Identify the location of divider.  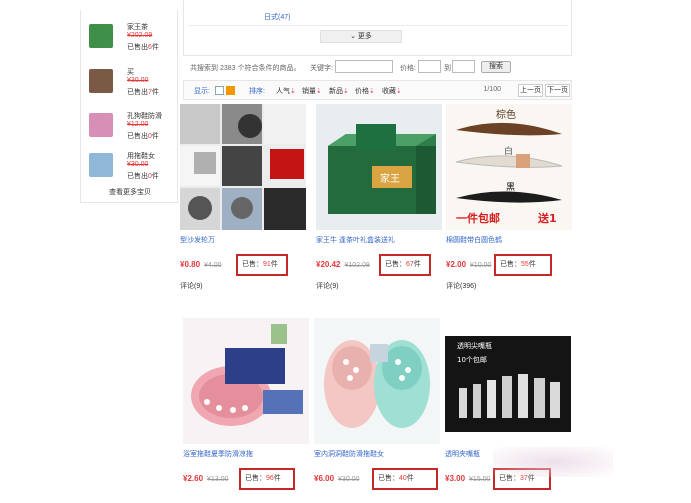
(378, 25).